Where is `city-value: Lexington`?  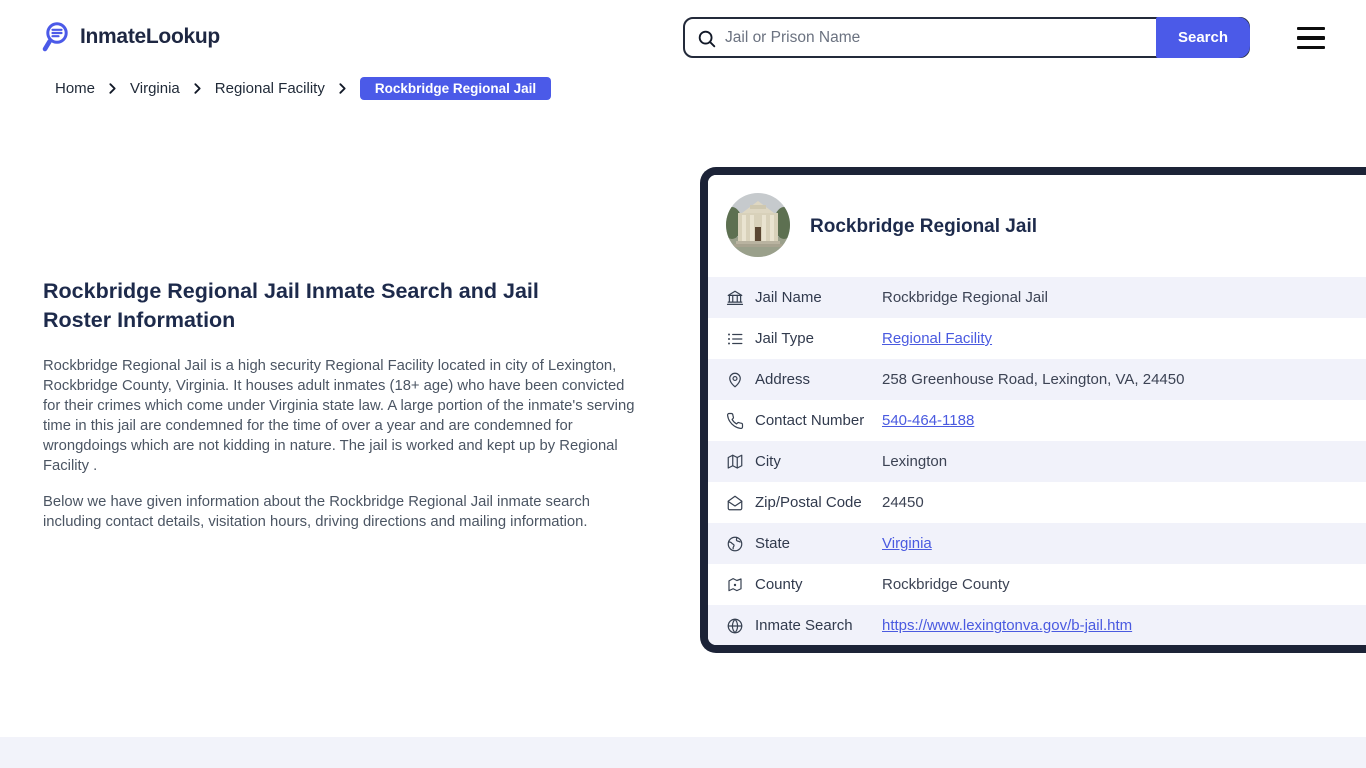
city-value: Lexington is located at coordinates (915, 461).